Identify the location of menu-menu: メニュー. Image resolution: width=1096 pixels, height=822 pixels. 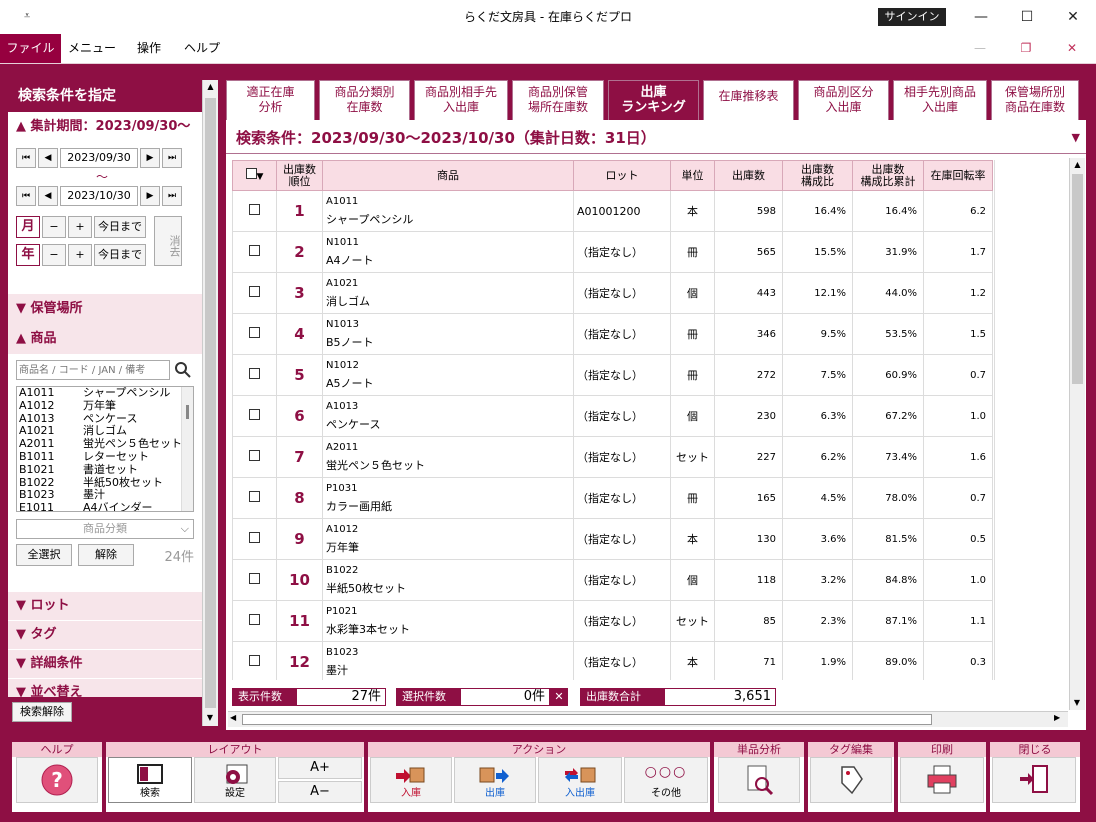
(92, 48).